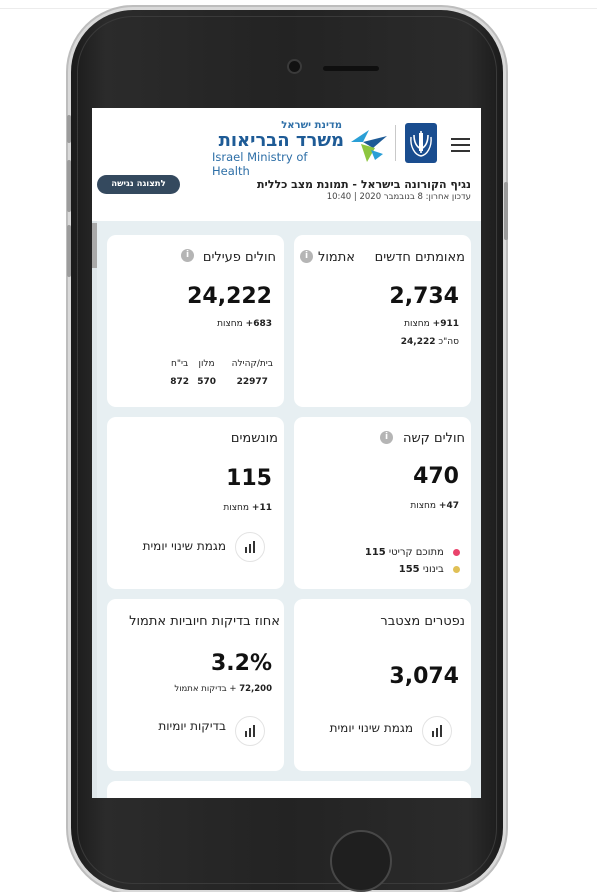 This screenshot has height=892, width=597. Describe the element at coordinates (424, 296) in the screenshot. I see `card-value: 2,734` at that location.